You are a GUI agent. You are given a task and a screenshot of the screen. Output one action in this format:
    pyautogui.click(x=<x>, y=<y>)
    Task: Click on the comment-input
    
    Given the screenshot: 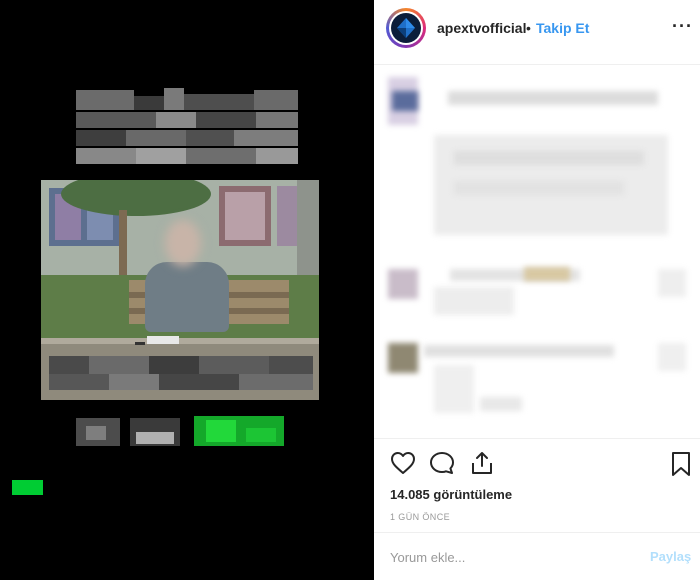 What is the action you would take?
    pyautogui.click(x=505, y=557)
    